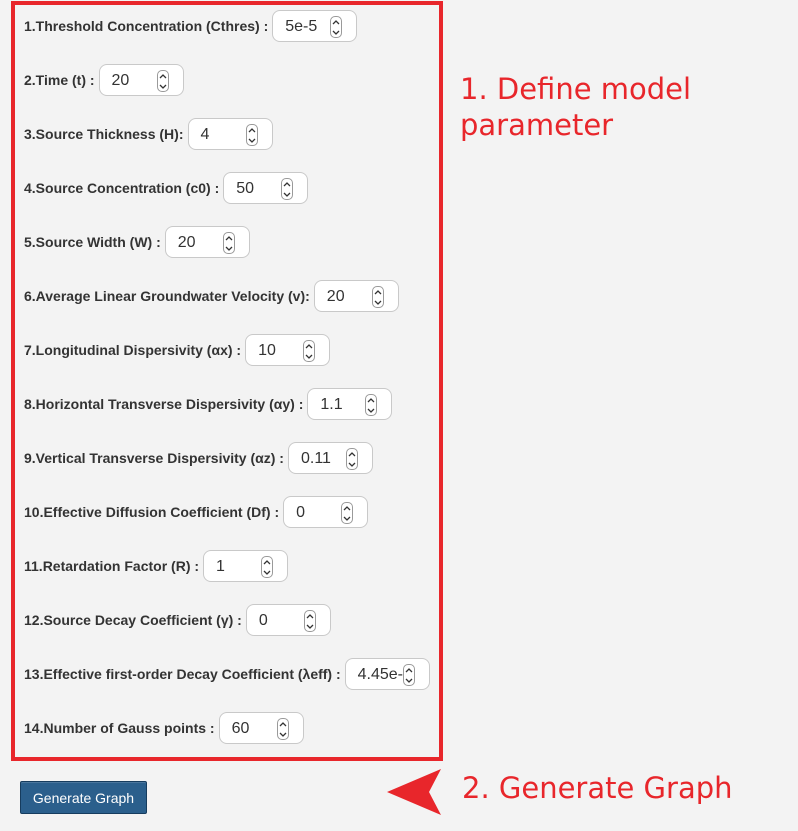  Describe the element at coordinates (166, 188) in the screenshot. I see `param-row-source-concentration: 4.Source Concentration (c0) : 50` at that location.